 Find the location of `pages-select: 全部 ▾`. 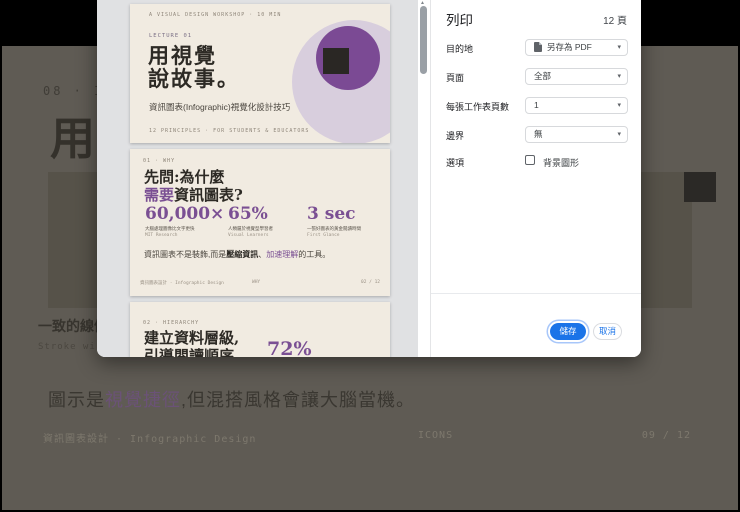

pages-select: 全部 ▾ is located at coordinates (576, 76).